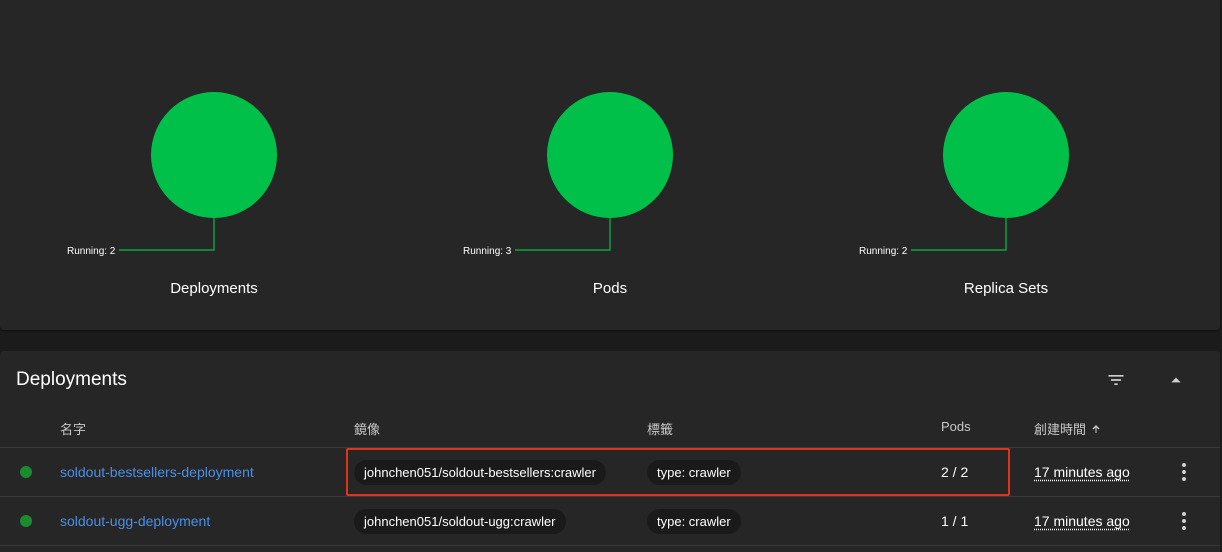 This screenshot has width=1222, height=552. I want to click on pods-count: 1 / 1, so click(955, 521).